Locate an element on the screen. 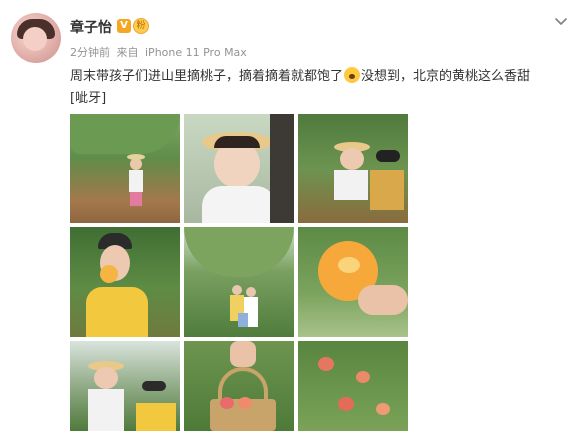 The width and height of the screenshot is (583, 434). photo-hand-holding-peach is located at coordinates (353, 282).